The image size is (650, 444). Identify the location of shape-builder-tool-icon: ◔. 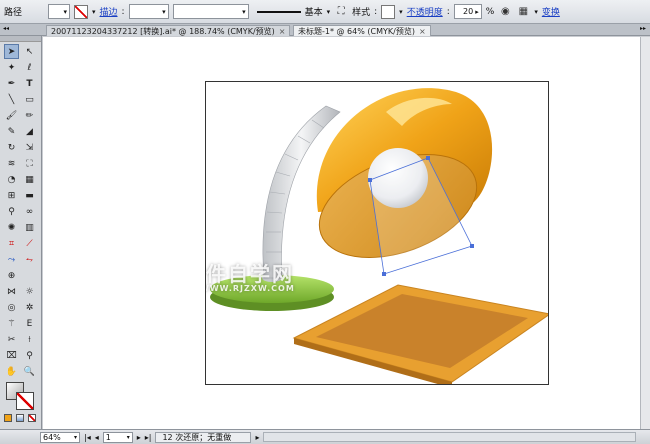
(11, 179).